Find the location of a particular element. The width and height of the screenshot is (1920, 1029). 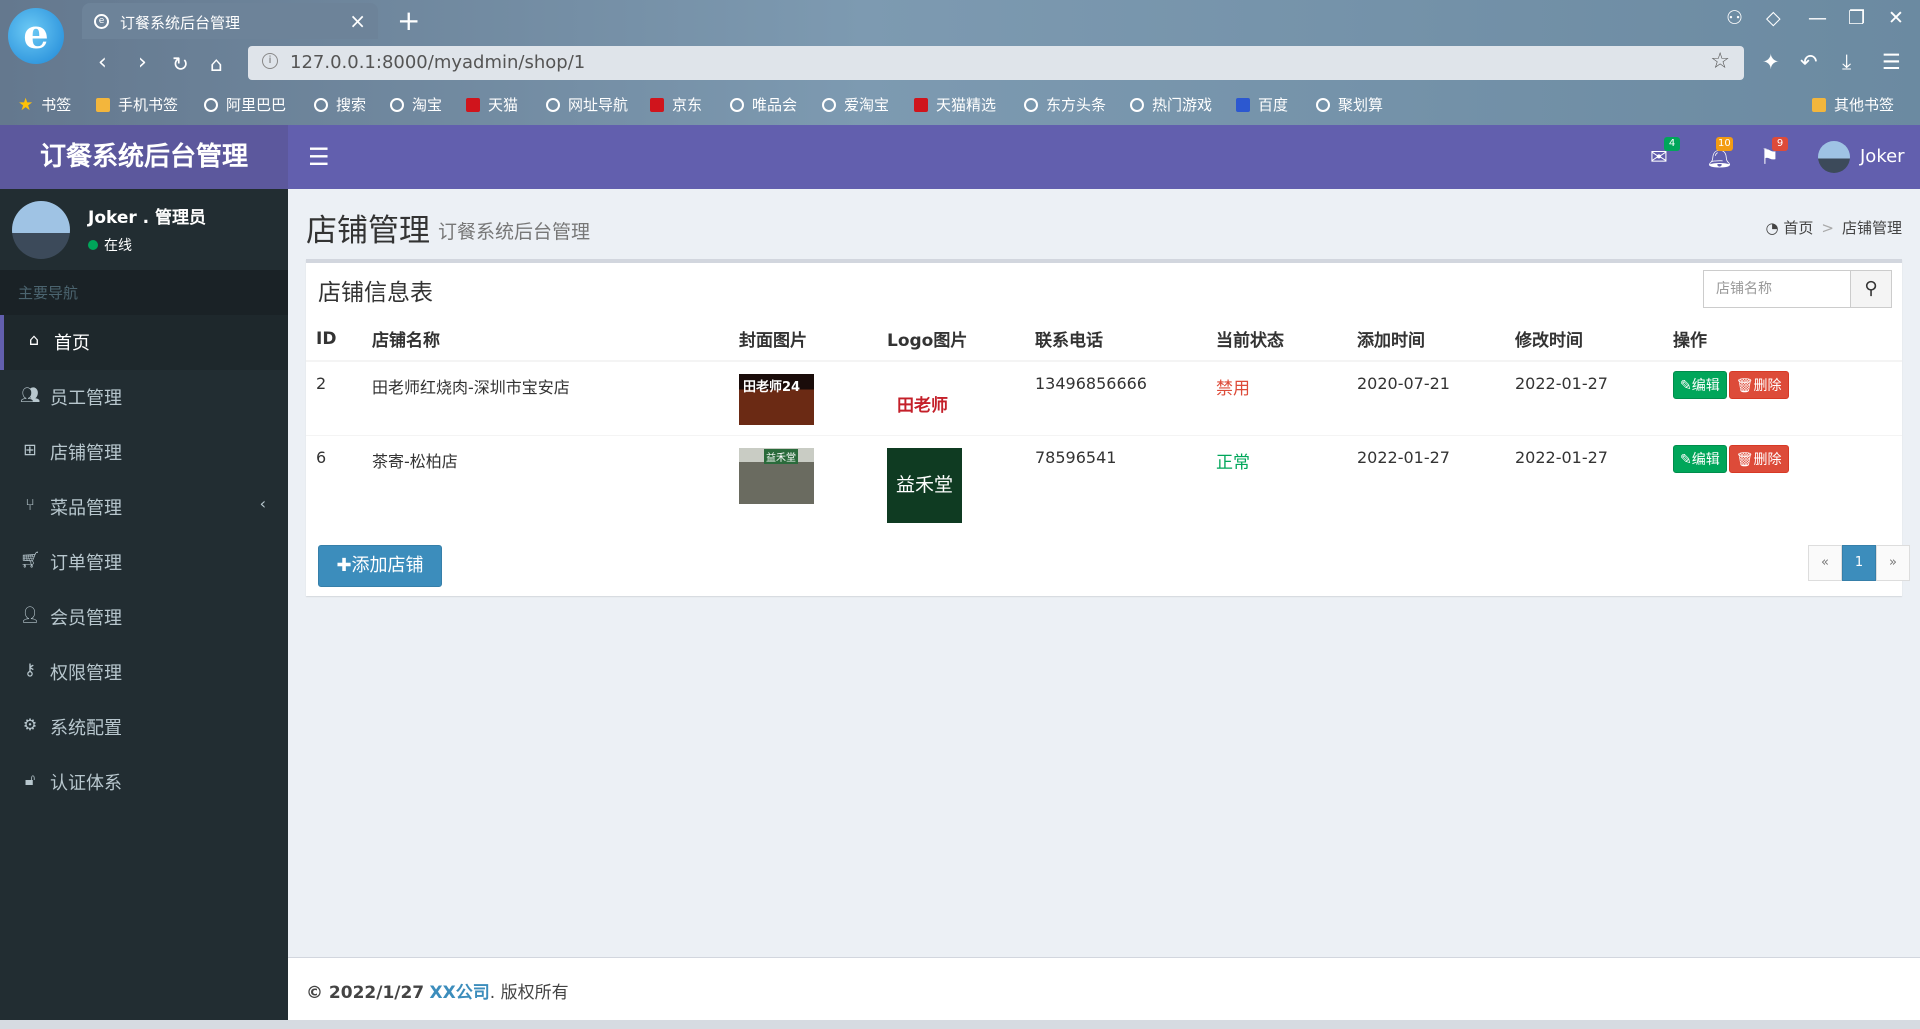

back-icon: ‹ is located at coordinates (102, 62).